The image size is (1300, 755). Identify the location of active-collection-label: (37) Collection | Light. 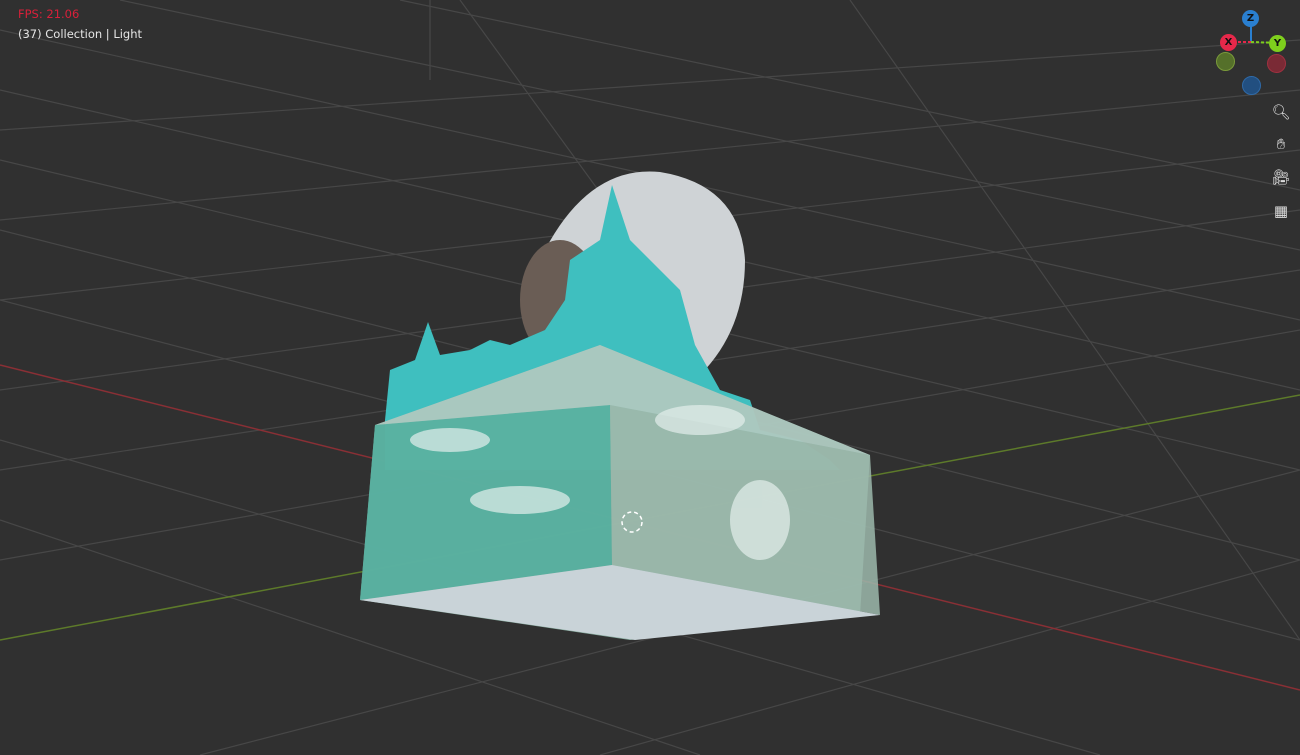
(80, 34).